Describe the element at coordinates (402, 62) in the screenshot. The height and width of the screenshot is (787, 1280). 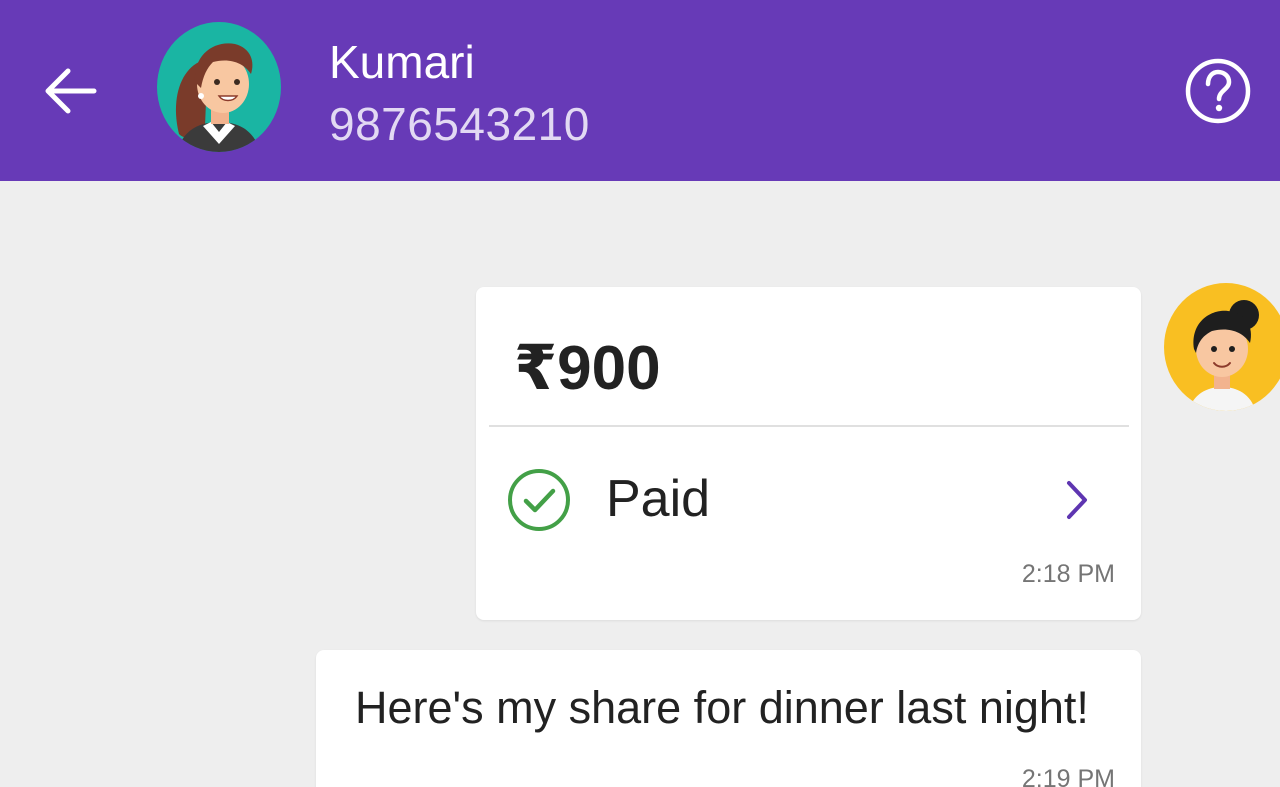
I see `contact-name: Kumari` at that location.